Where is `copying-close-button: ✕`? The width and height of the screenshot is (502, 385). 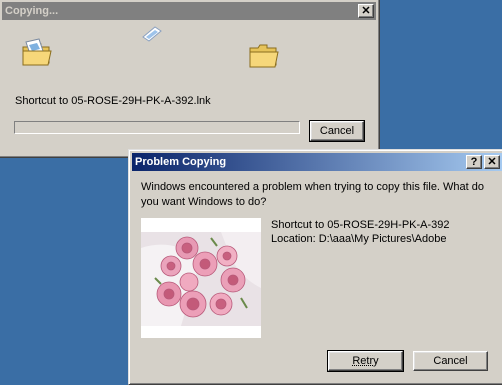 copying-close-button: ✕ is located at coordinates (366, 11).